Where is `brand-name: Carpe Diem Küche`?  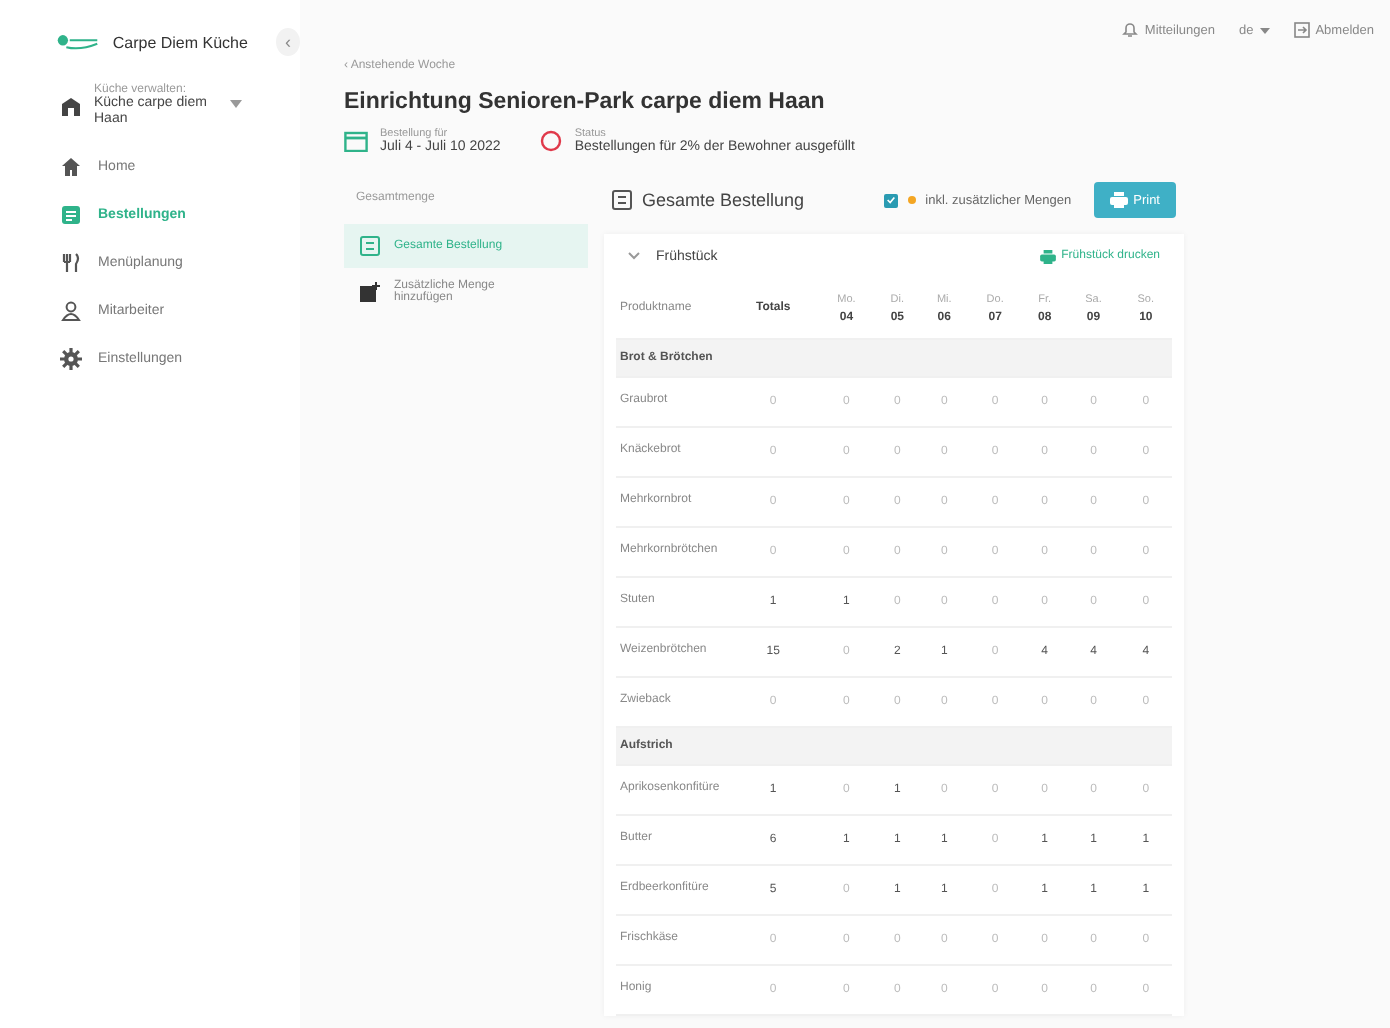 brand-name: Carpe Diem Küche is located at coordinates (180, 42).